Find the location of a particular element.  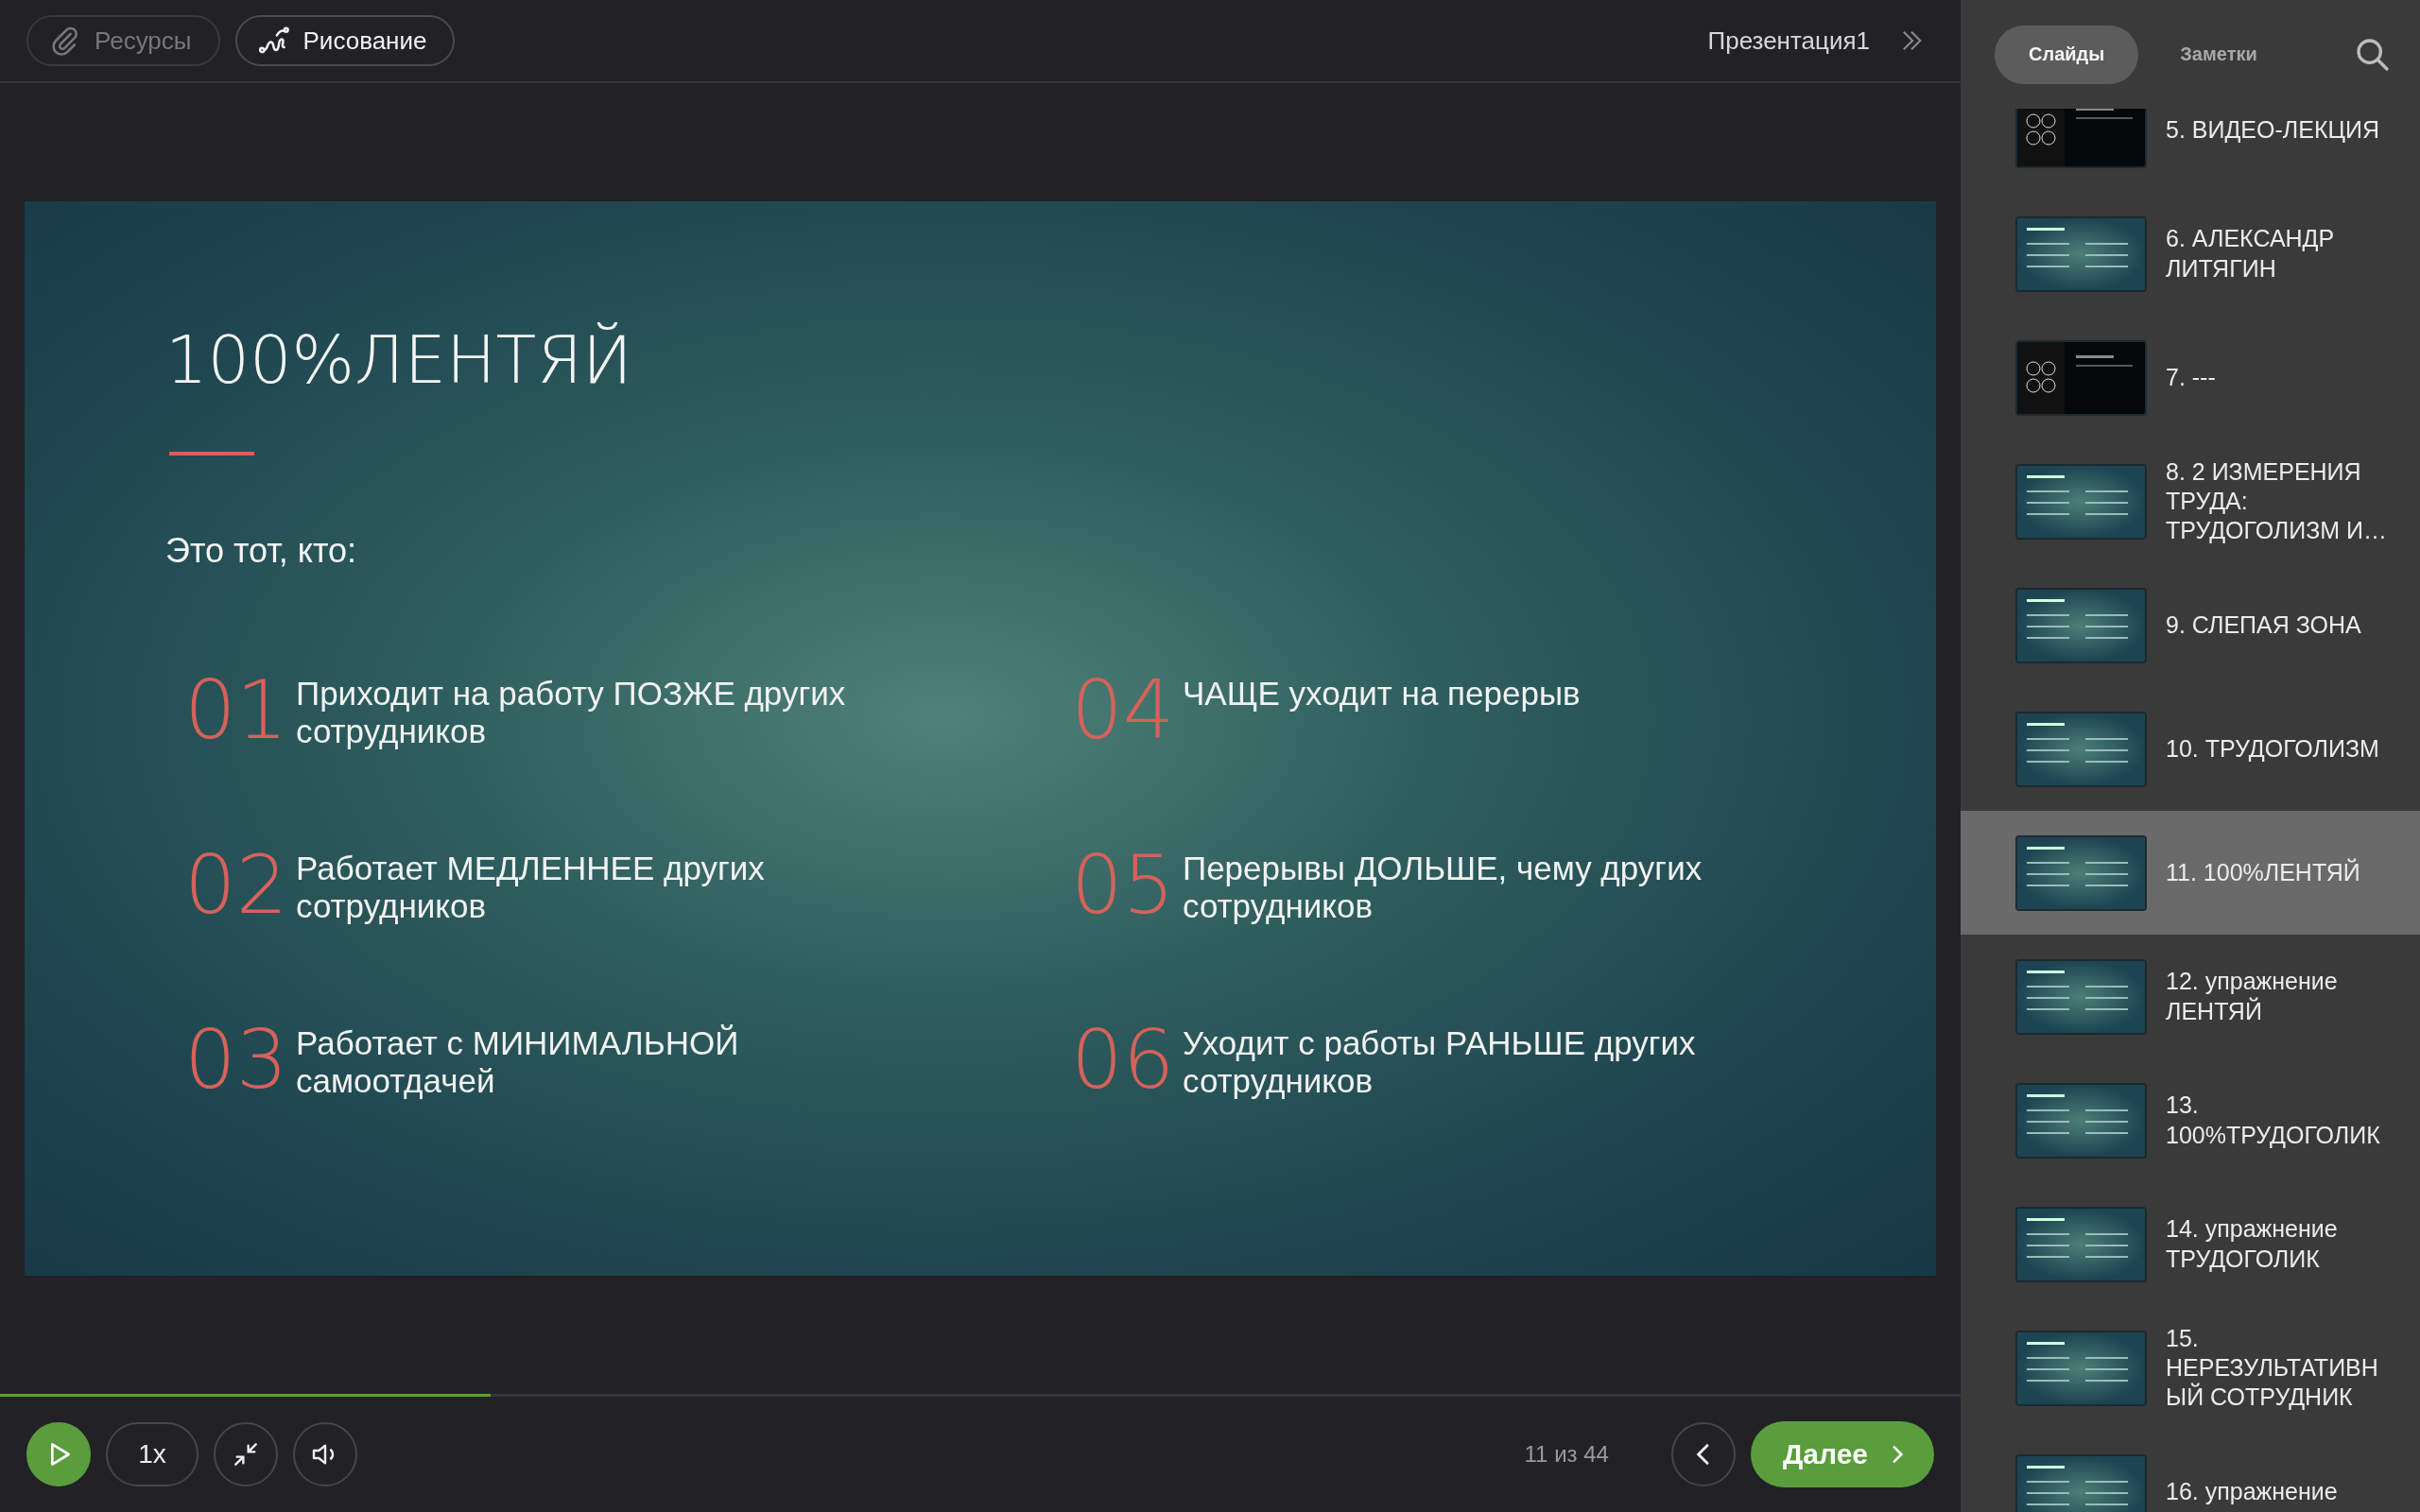

slide-label: 5. ВИДЕО-ЛЕКЦИЯ is located at coordinates (2273, 129).